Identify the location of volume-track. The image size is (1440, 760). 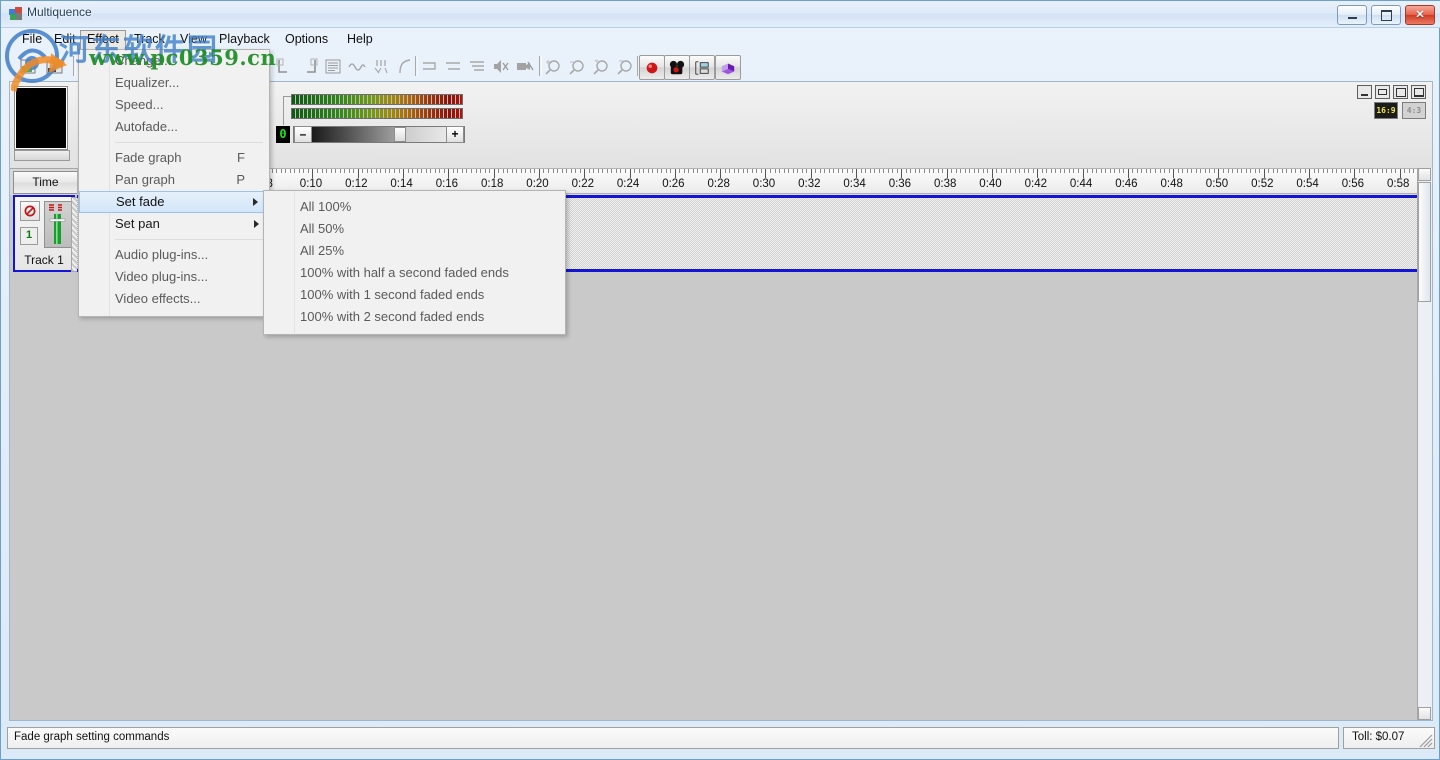
(379, 134).